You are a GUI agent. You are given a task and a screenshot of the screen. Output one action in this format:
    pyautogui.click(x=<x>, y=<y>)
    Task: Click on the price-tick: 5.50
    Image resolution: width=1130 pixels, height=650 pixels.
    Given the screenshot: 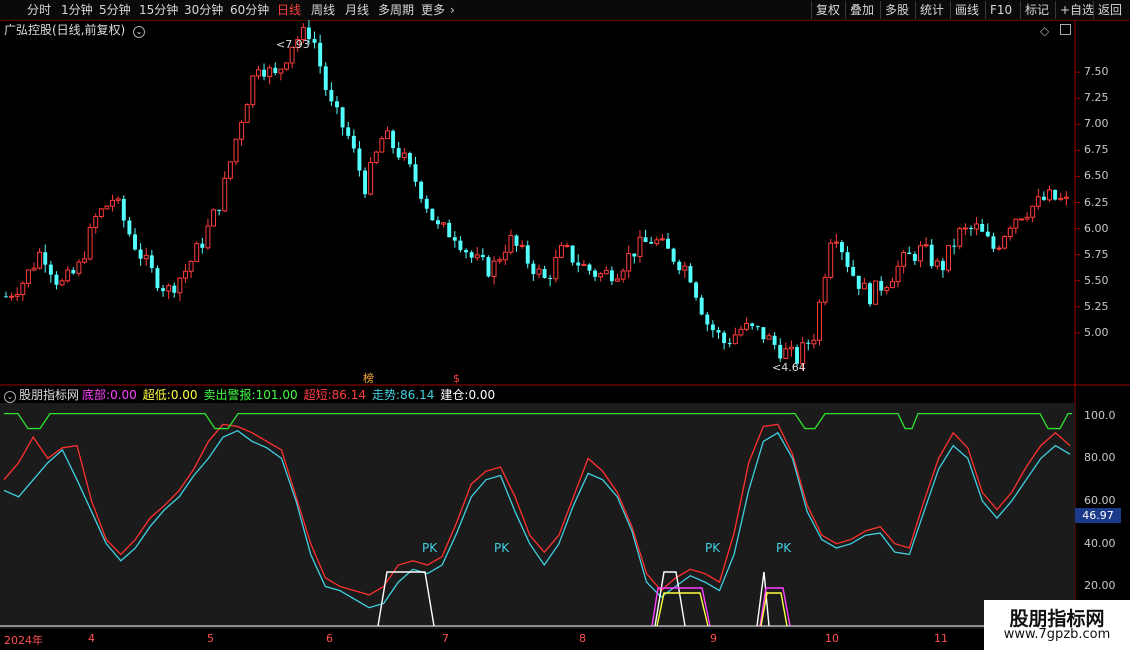 What is the action you would take?
    pyautogui.click(x=1096, y=280)
    